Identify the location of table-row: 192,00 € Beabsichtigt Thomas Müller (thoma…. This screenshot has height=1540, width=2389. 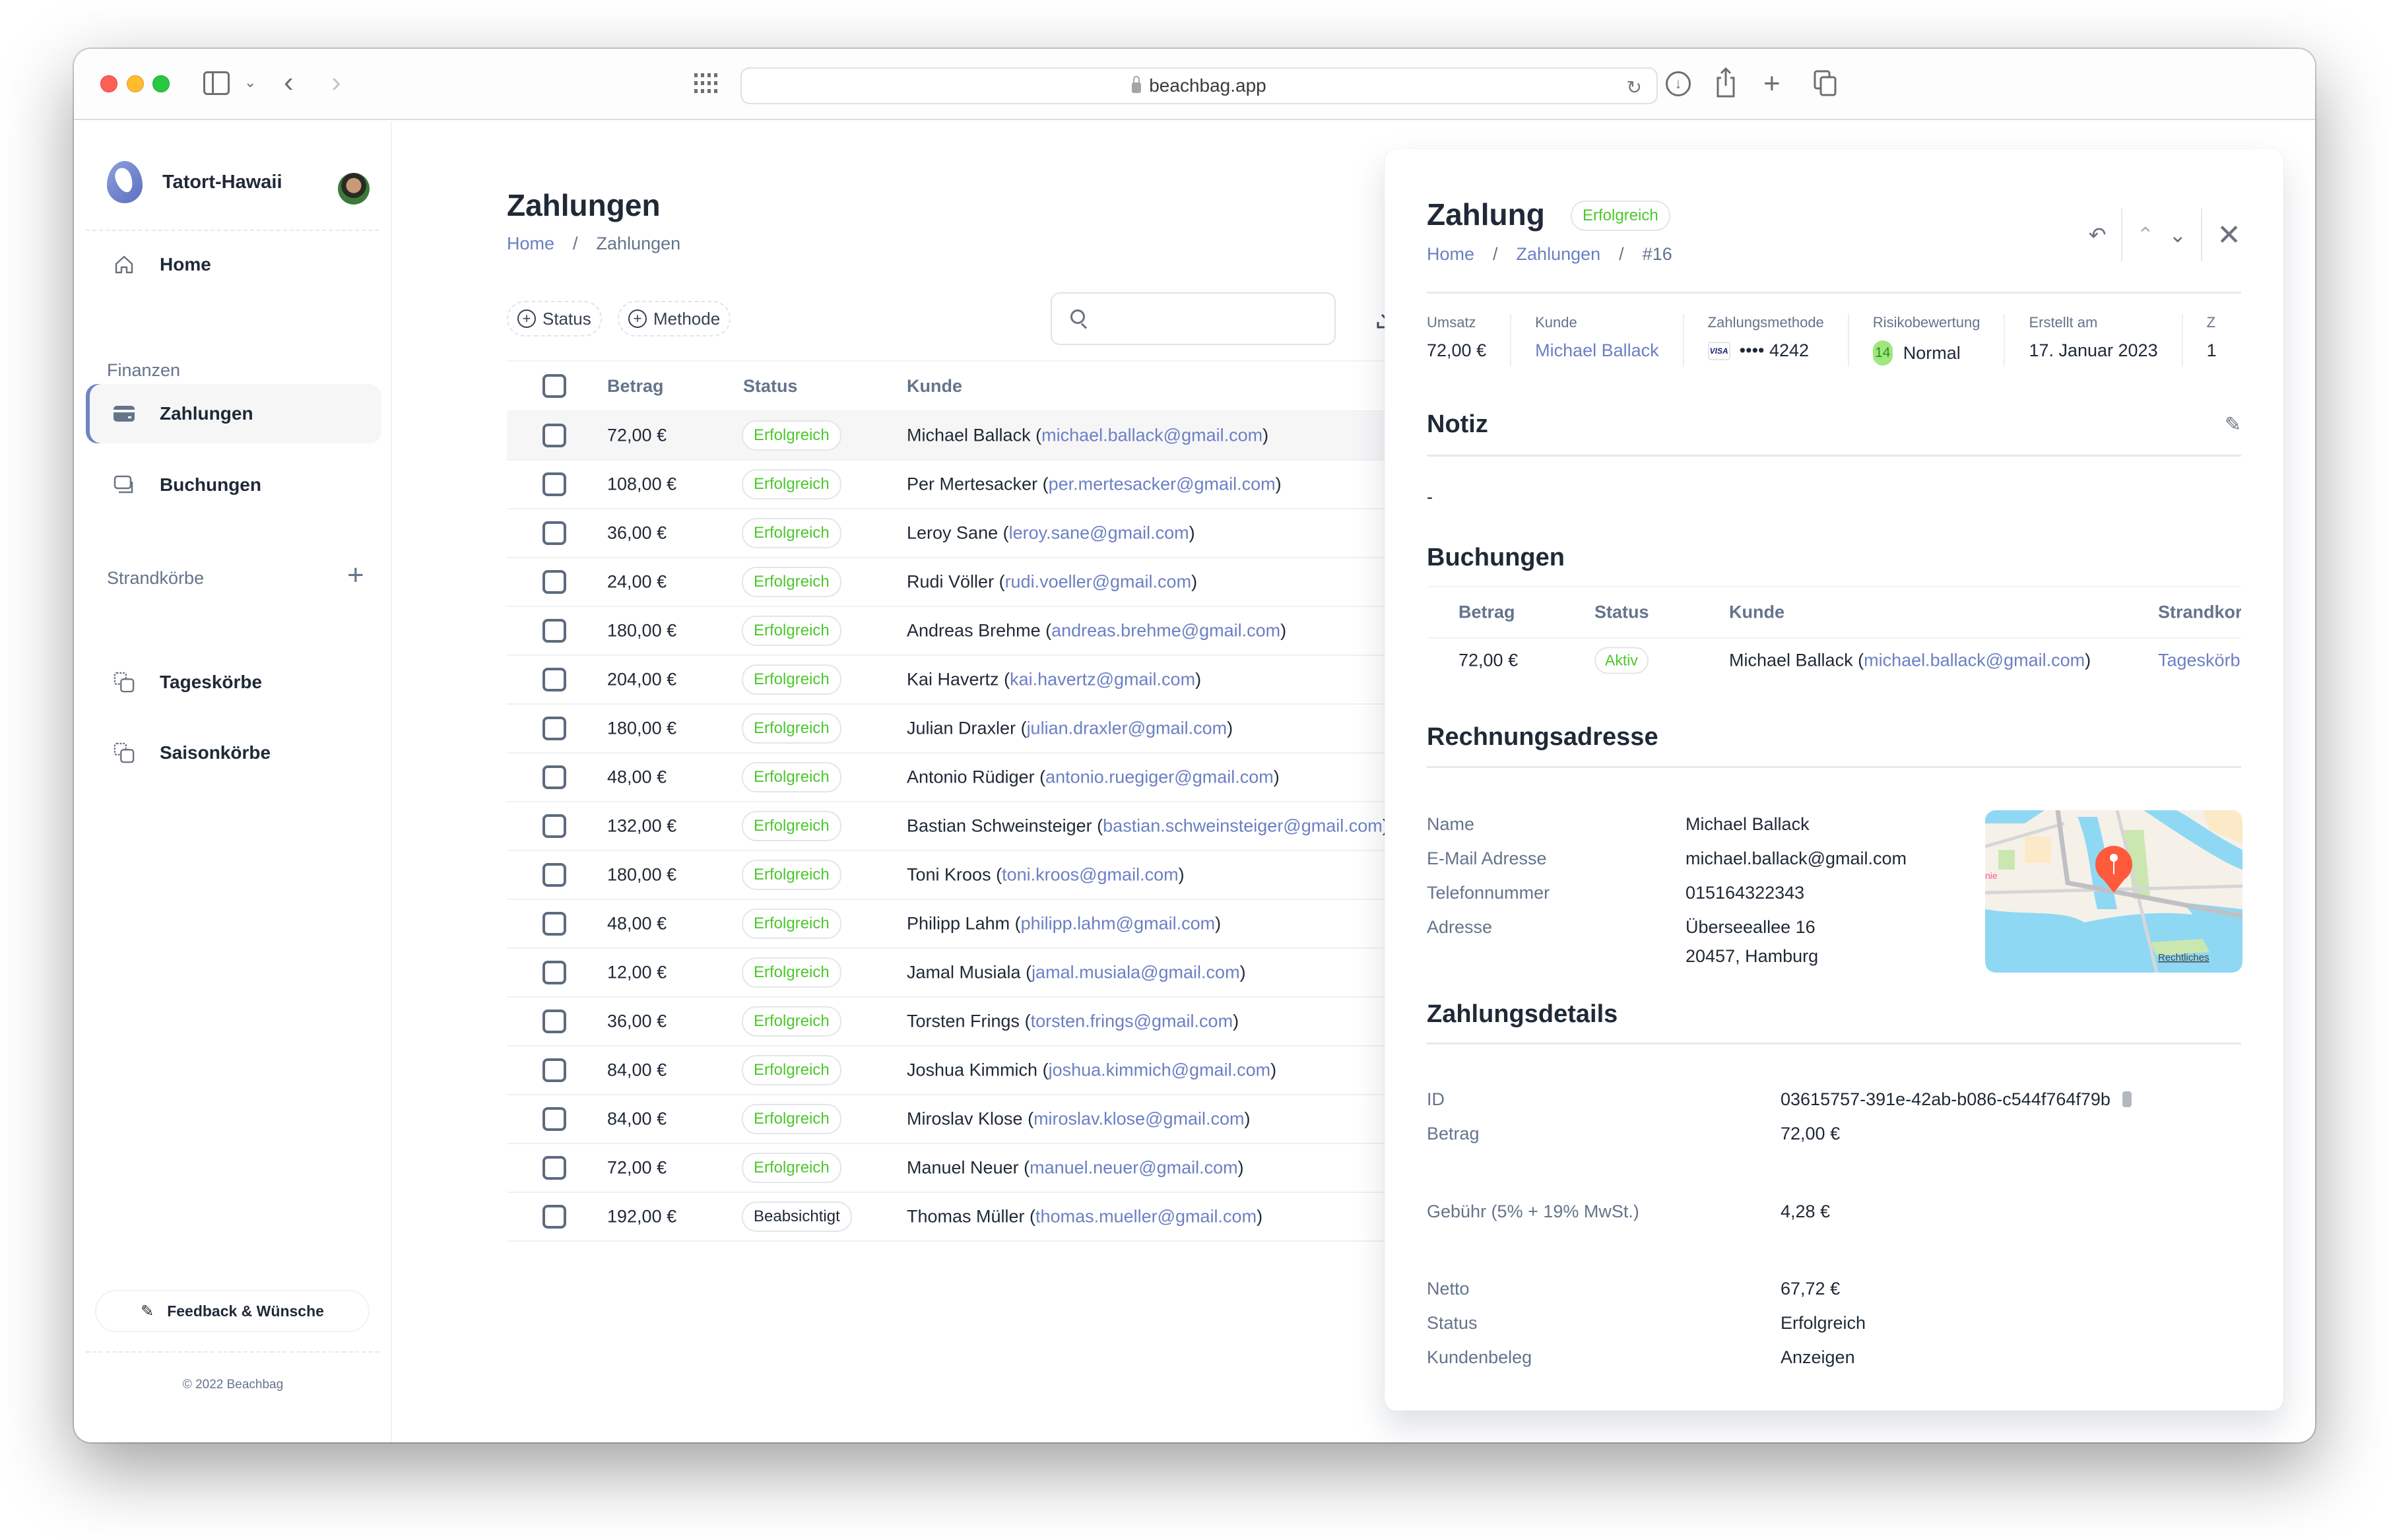
(967, 1218).